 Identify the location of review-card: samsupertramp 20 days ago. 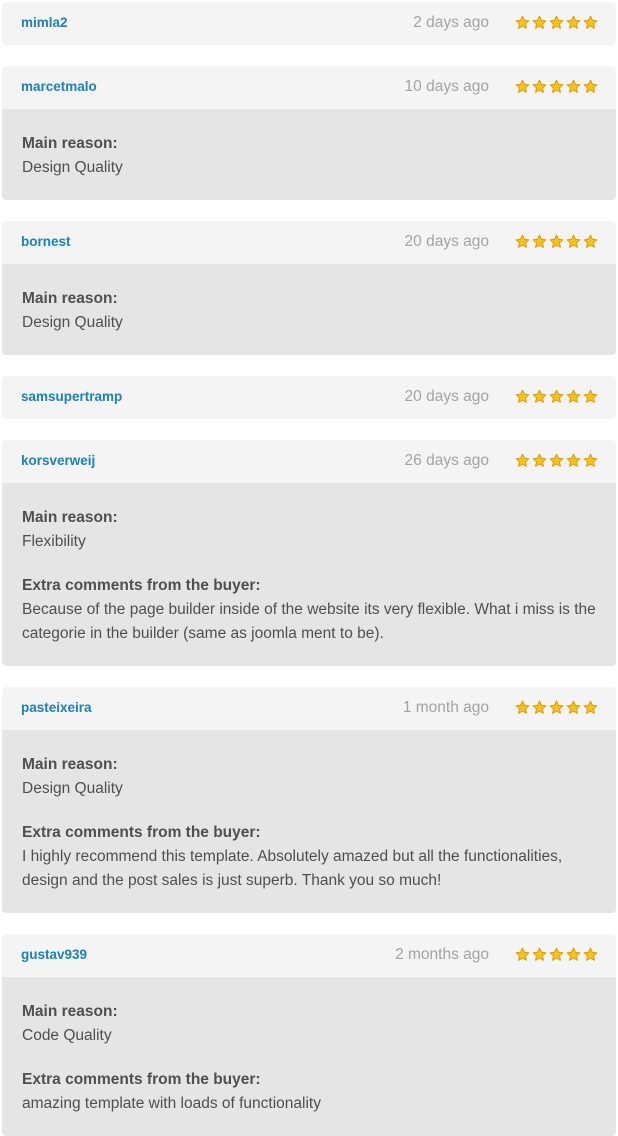
(309, 397).